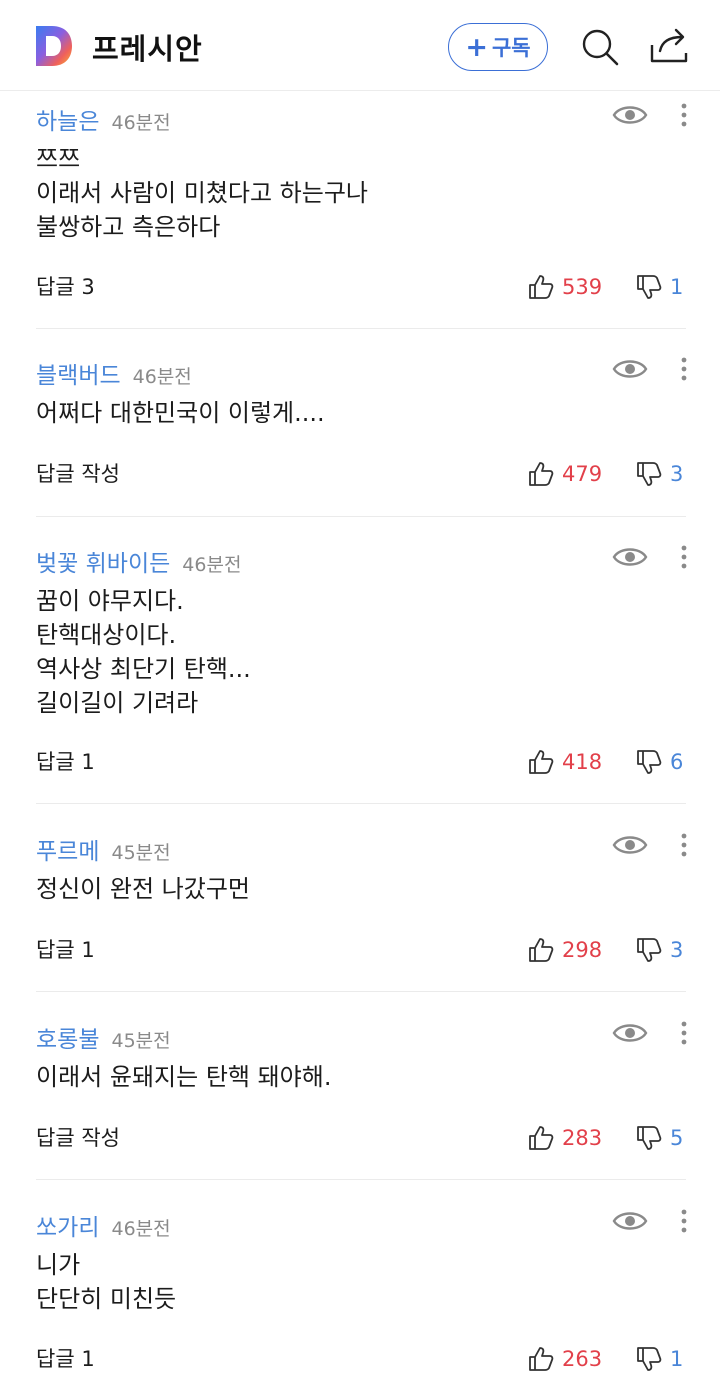  I want to click on comment-footer: 답글 1 418 6, so click(361, 762).